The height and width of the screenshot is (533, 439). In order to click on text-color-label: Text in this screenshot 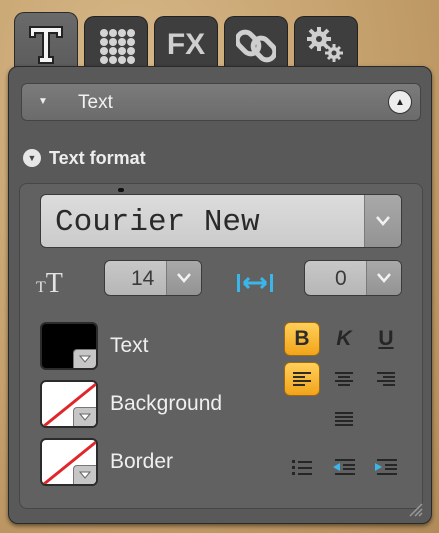, I will do `click(129, 345)`.